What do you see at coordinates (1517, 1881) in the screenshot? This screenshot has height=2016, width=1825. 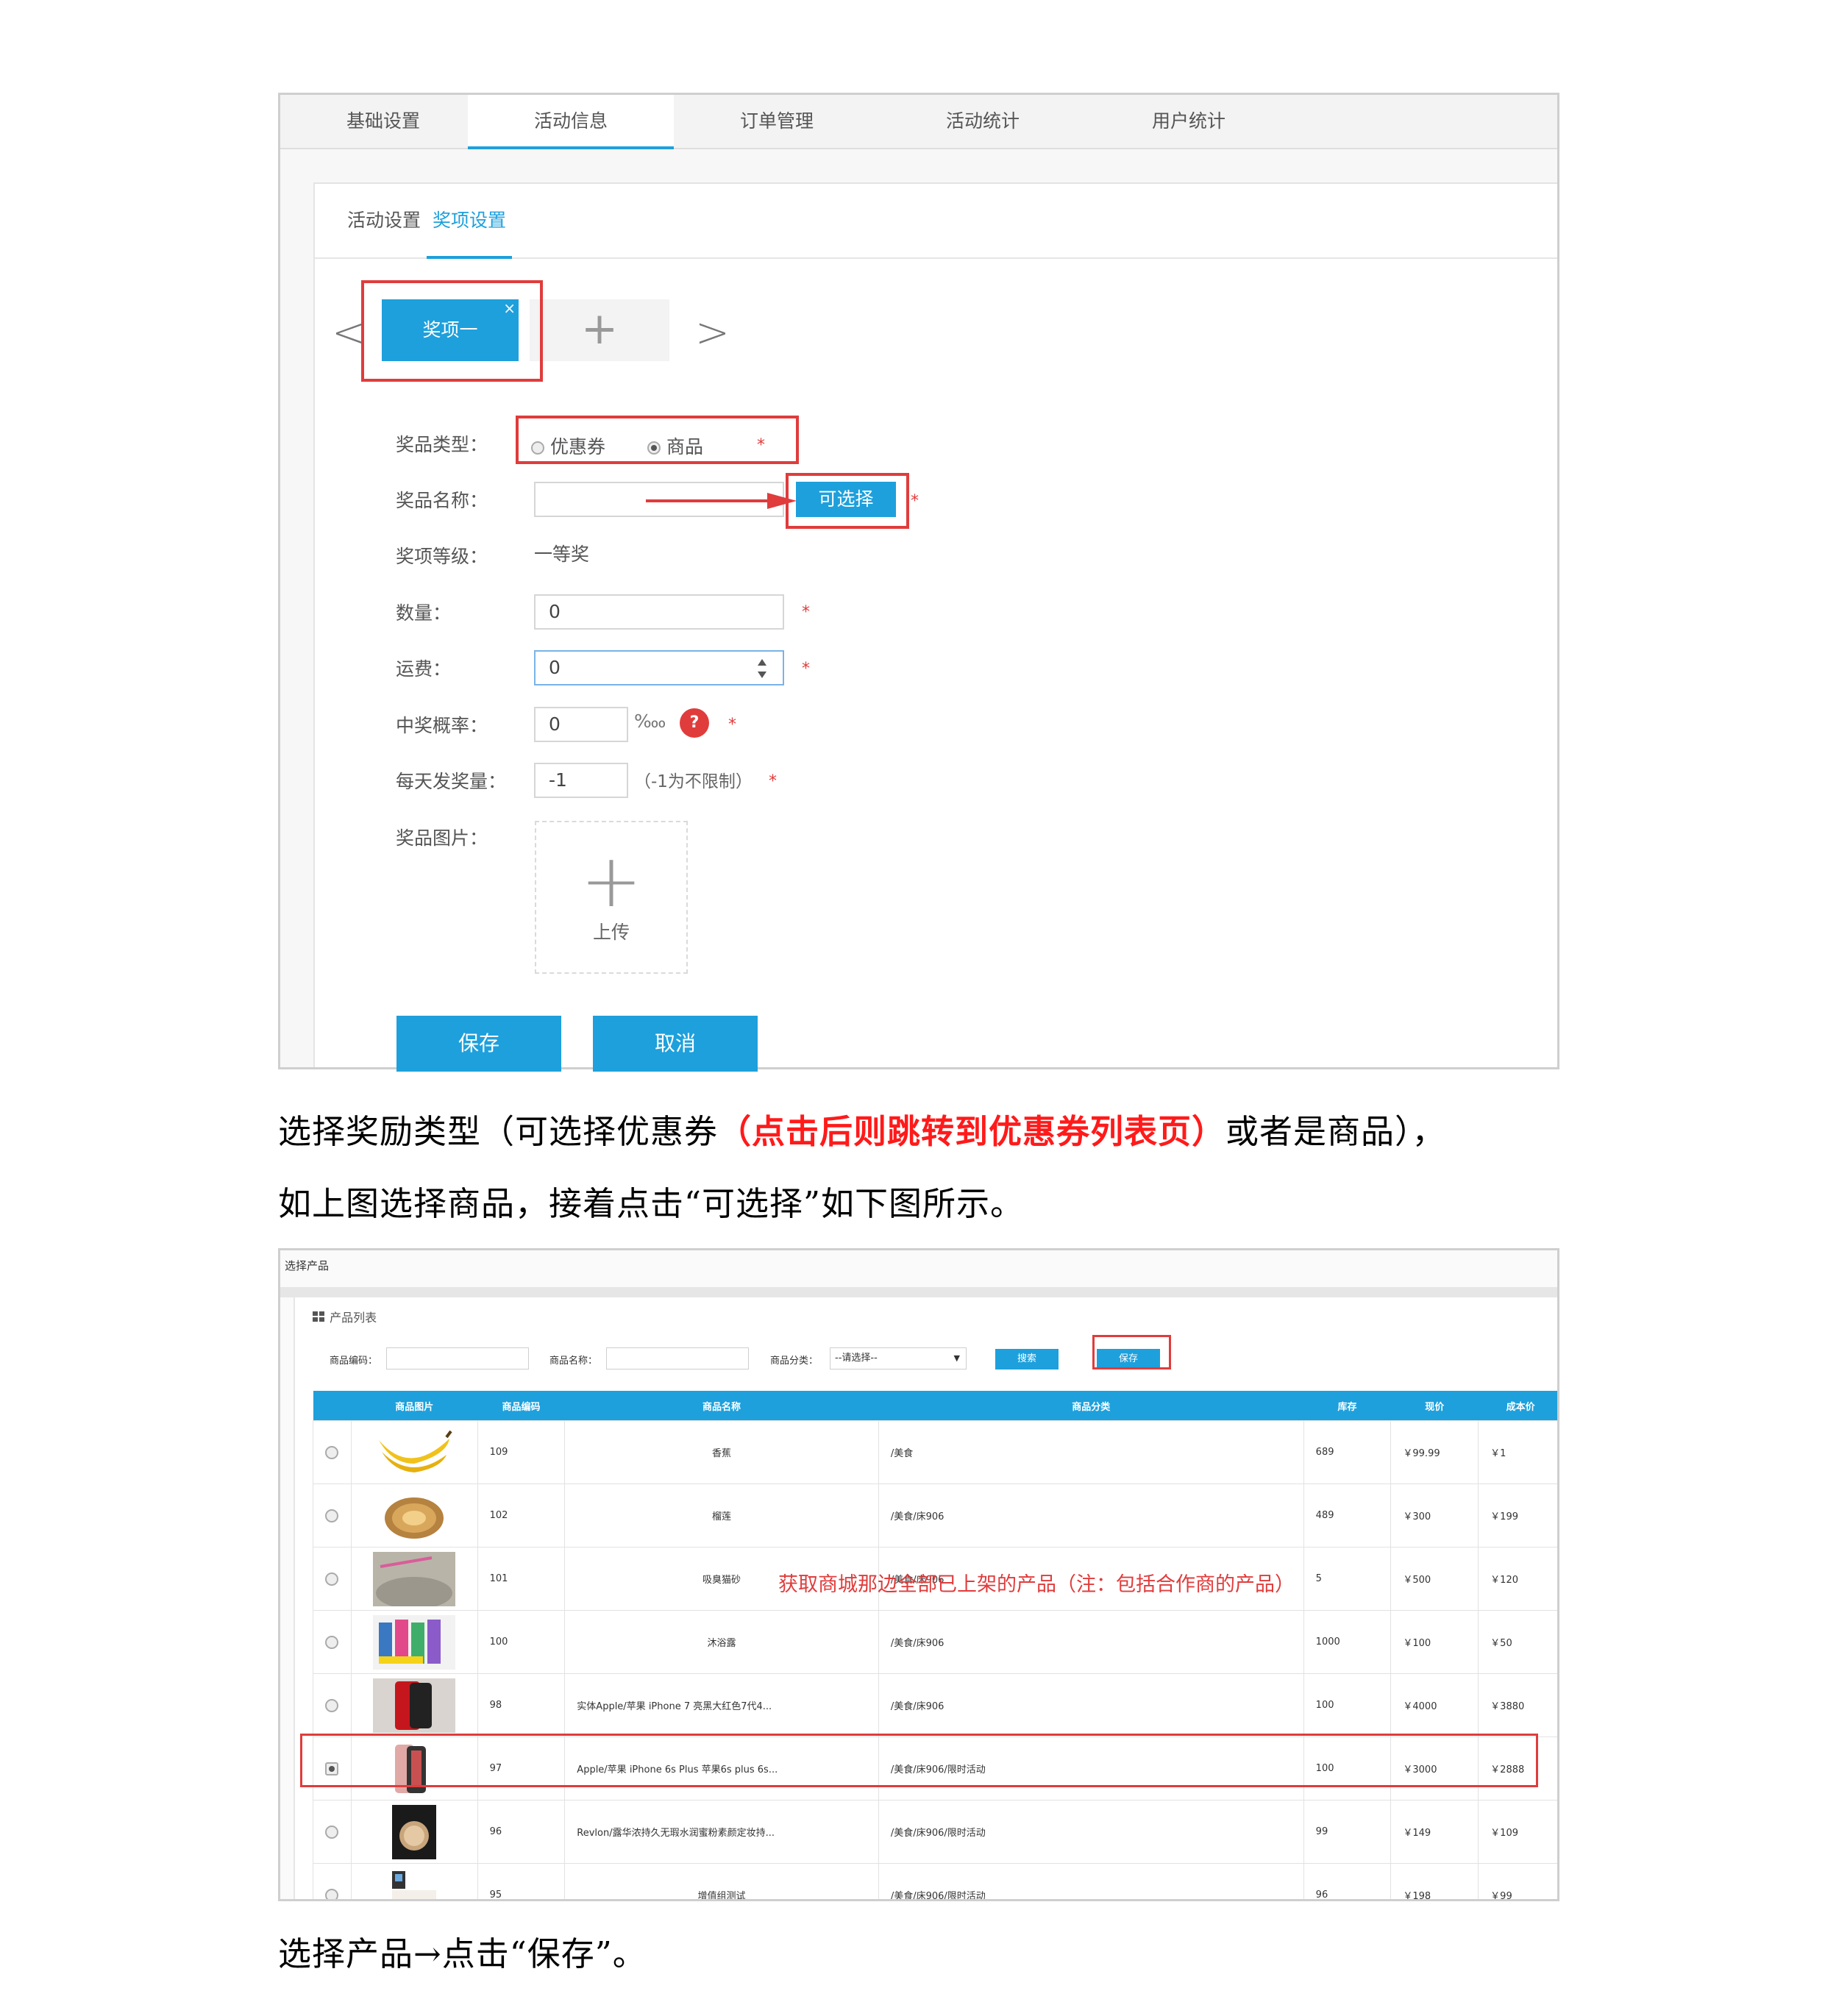 I see `product-cost: ￥99` at bounding box center [1517, 1881].